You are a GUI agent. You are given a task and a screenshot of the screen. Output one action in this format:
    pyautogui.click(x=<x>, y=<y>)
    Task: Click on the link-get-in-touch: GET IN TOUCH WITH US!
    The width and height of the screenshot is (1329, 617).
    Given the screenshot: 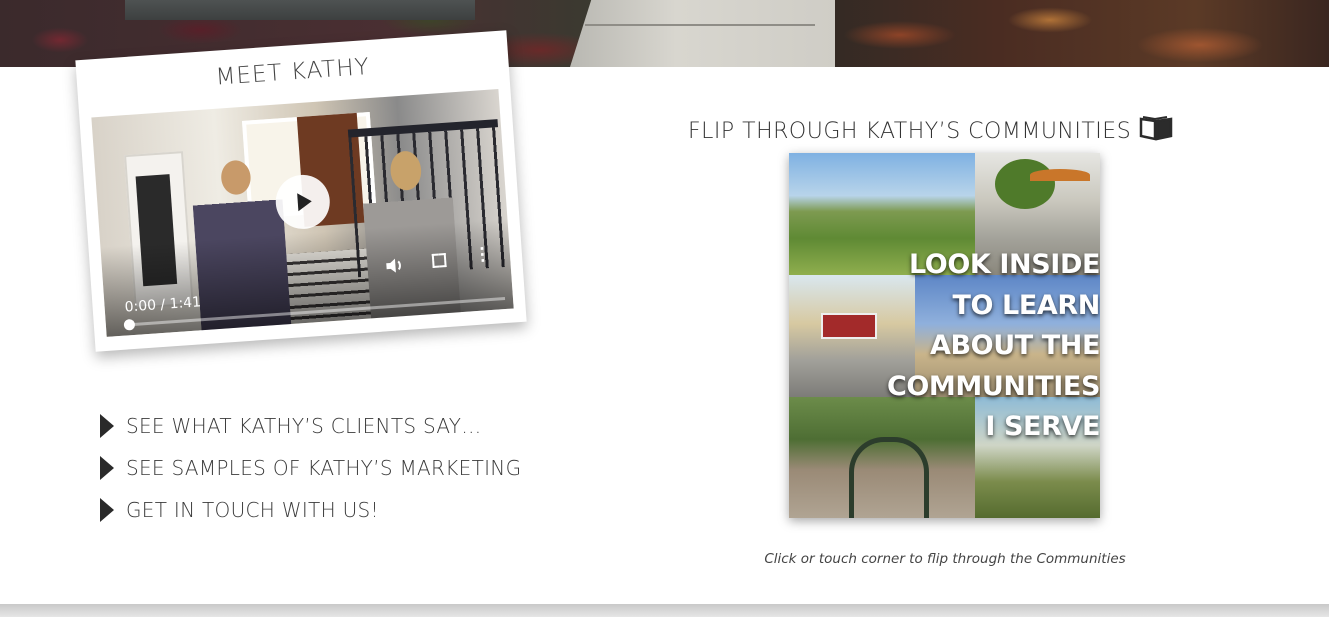 What is the action you would take?
    pyautogui.click(x=310, y=510)
    